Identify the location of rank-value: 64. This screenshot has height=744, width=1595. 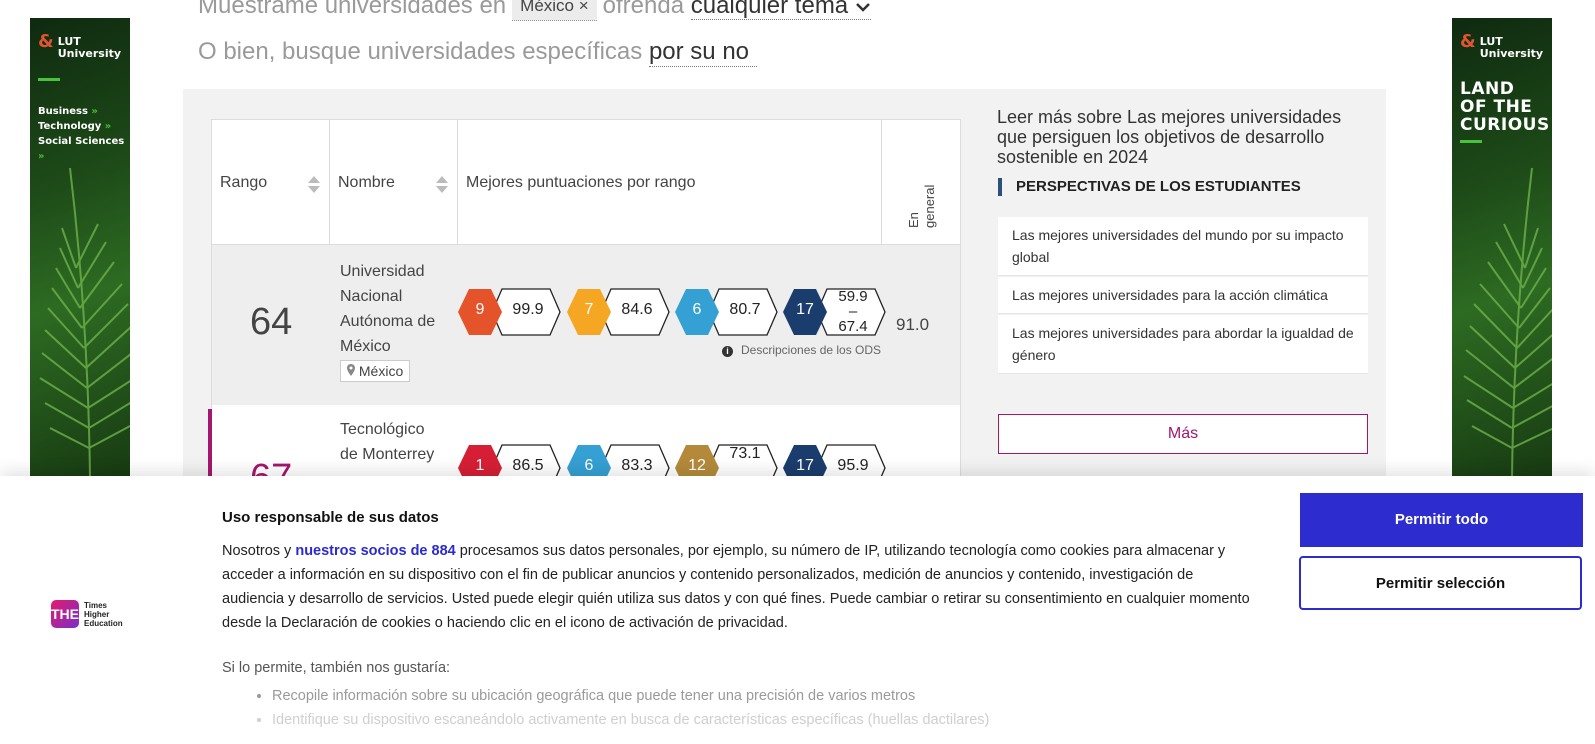
(271, 322).